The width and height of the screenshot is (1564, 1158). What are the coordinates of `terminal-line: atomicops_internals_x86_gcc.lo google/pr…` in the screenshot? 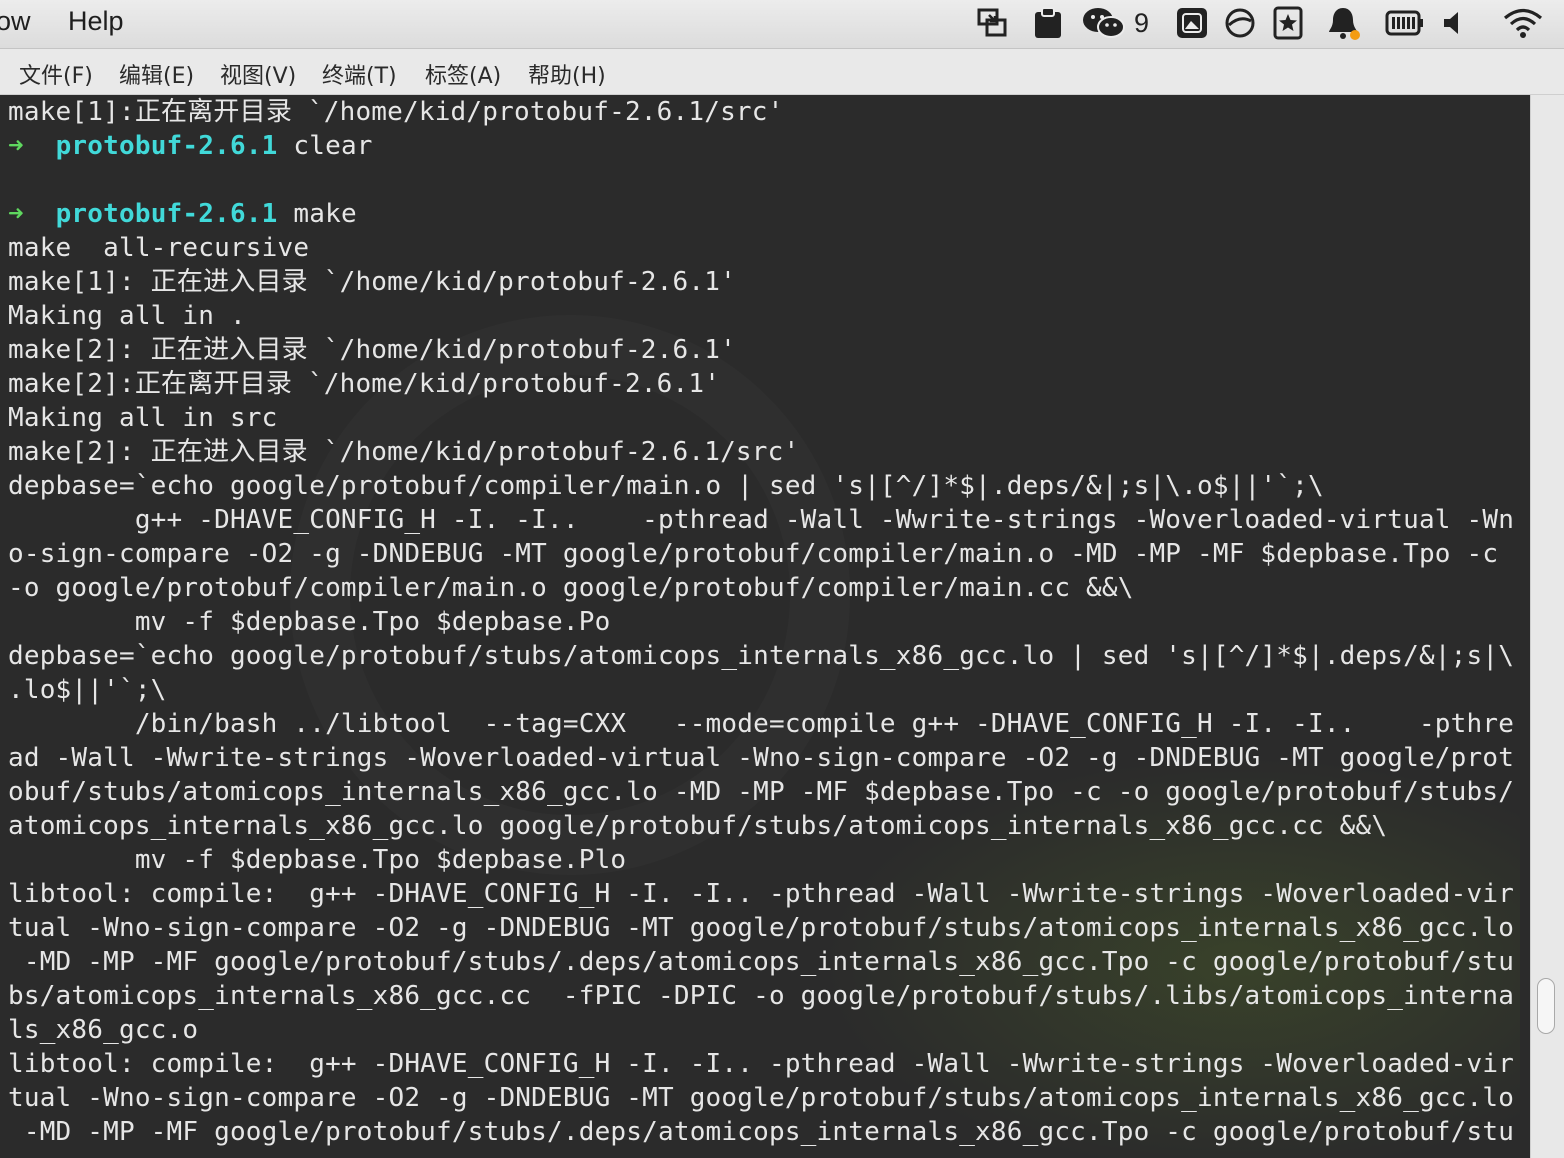 It's located at (770, 826).